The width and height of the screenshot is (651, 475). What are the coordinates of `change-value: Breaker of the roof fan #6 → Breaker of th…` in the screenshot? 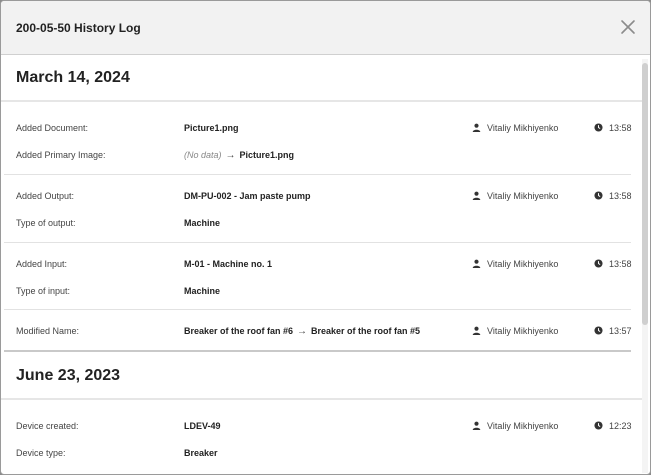 It's located at (302, 331).